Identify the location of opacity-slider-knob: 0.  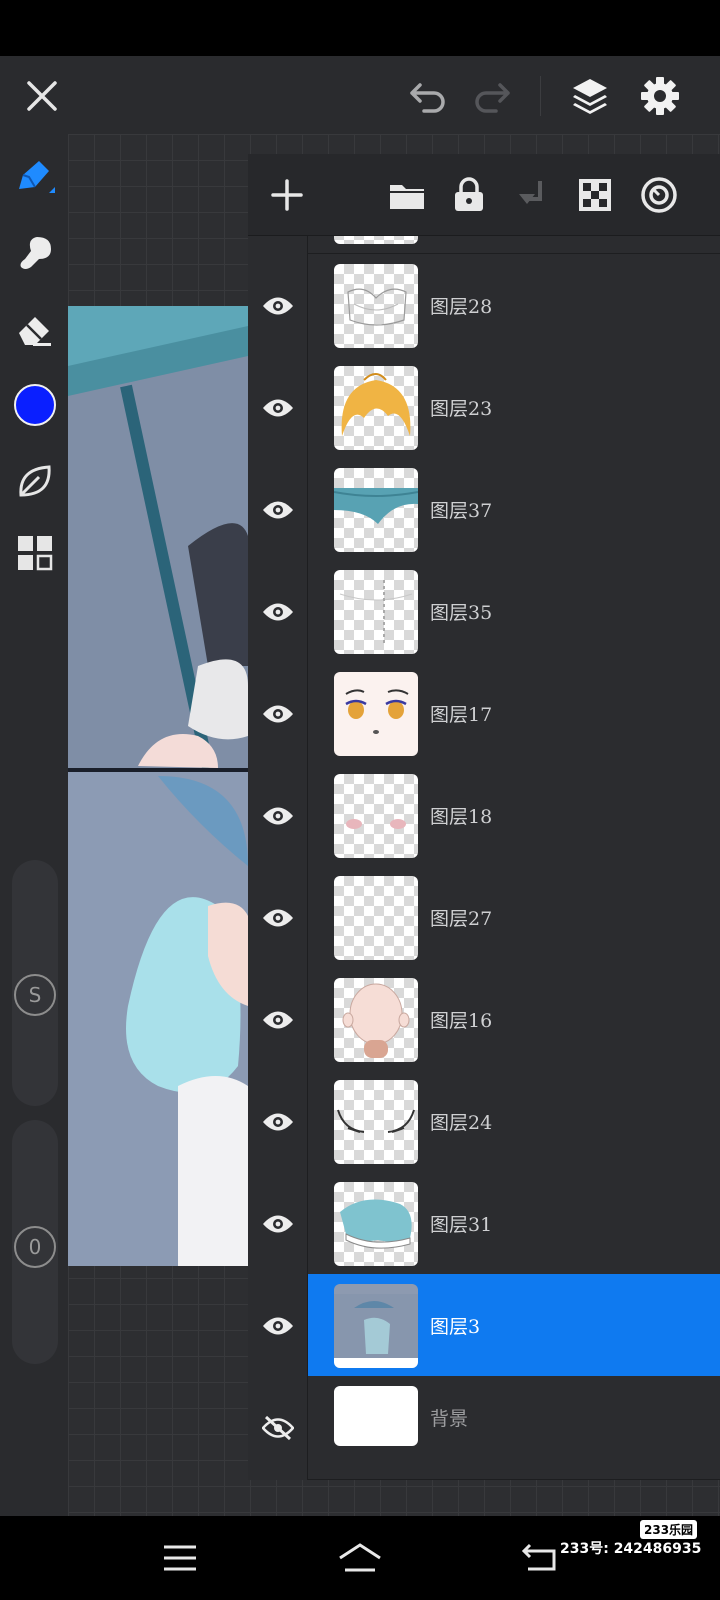
(35, 1247).